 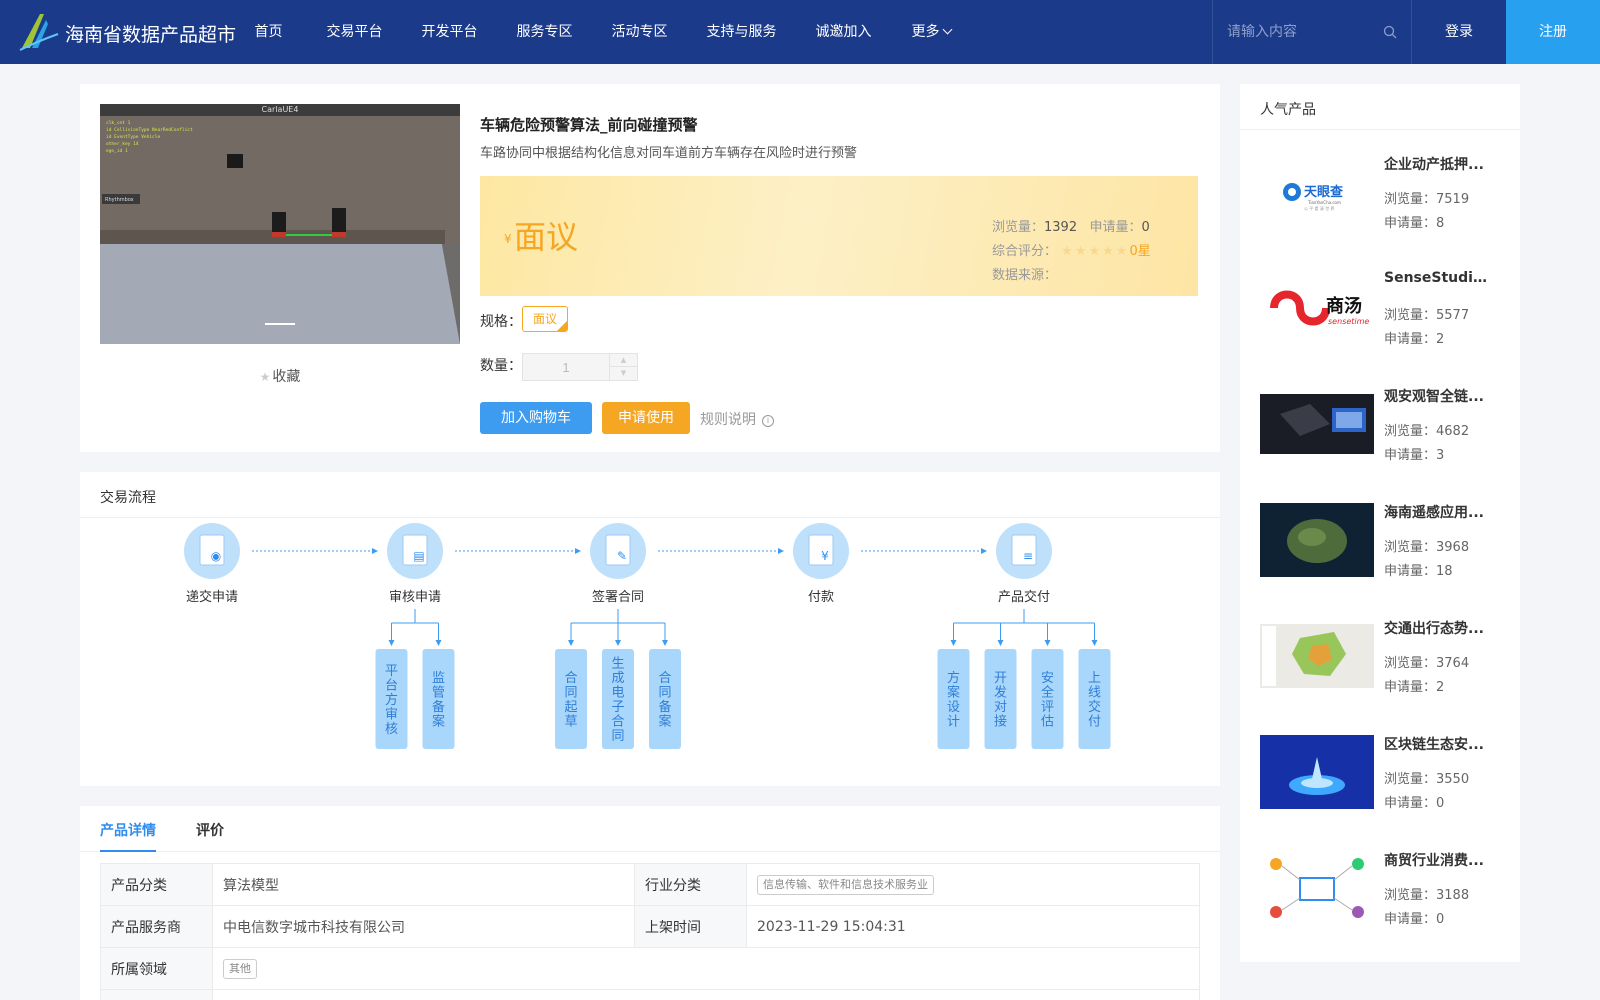 What do you see at coordinates (265, 377) in the screenshot?
I see `star-icon: ★` at bounding box center [265, 377].